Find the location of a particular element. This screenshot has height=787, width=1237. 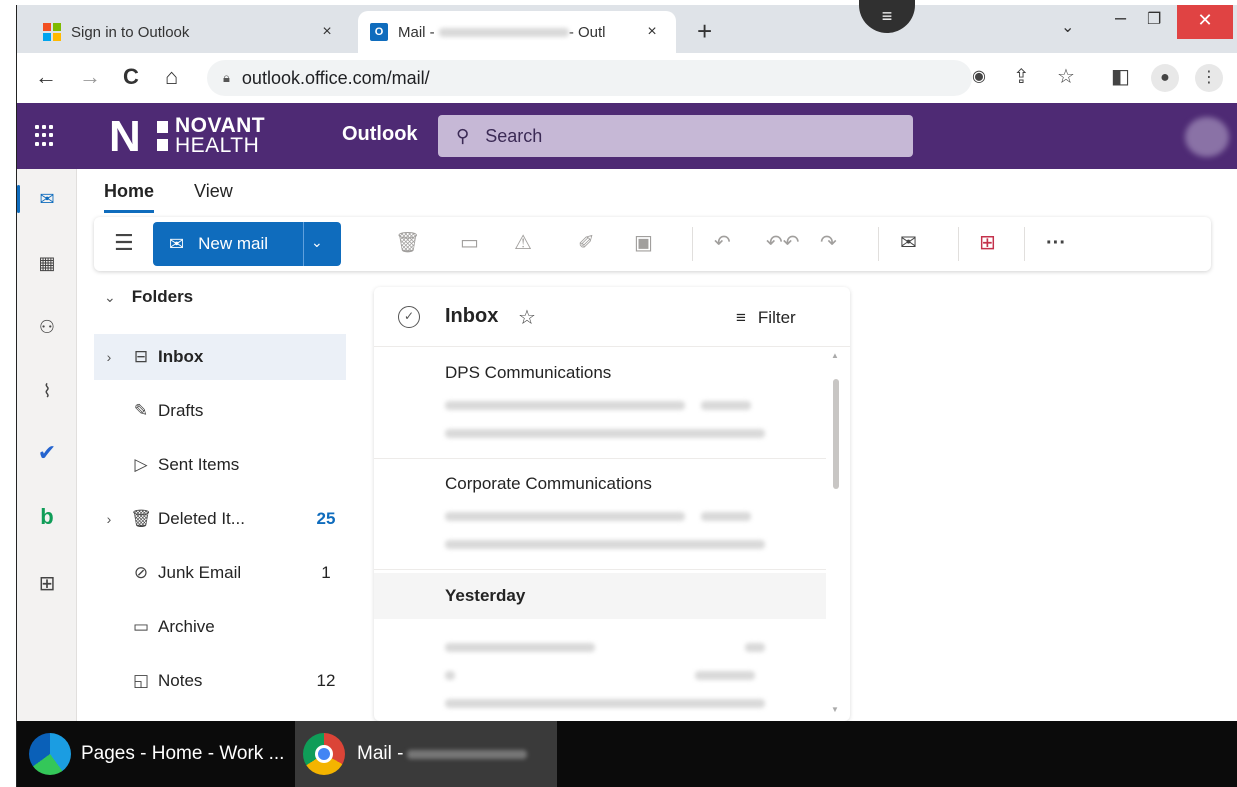

folder-name: Sent Items is located at coordinates (199, 464).